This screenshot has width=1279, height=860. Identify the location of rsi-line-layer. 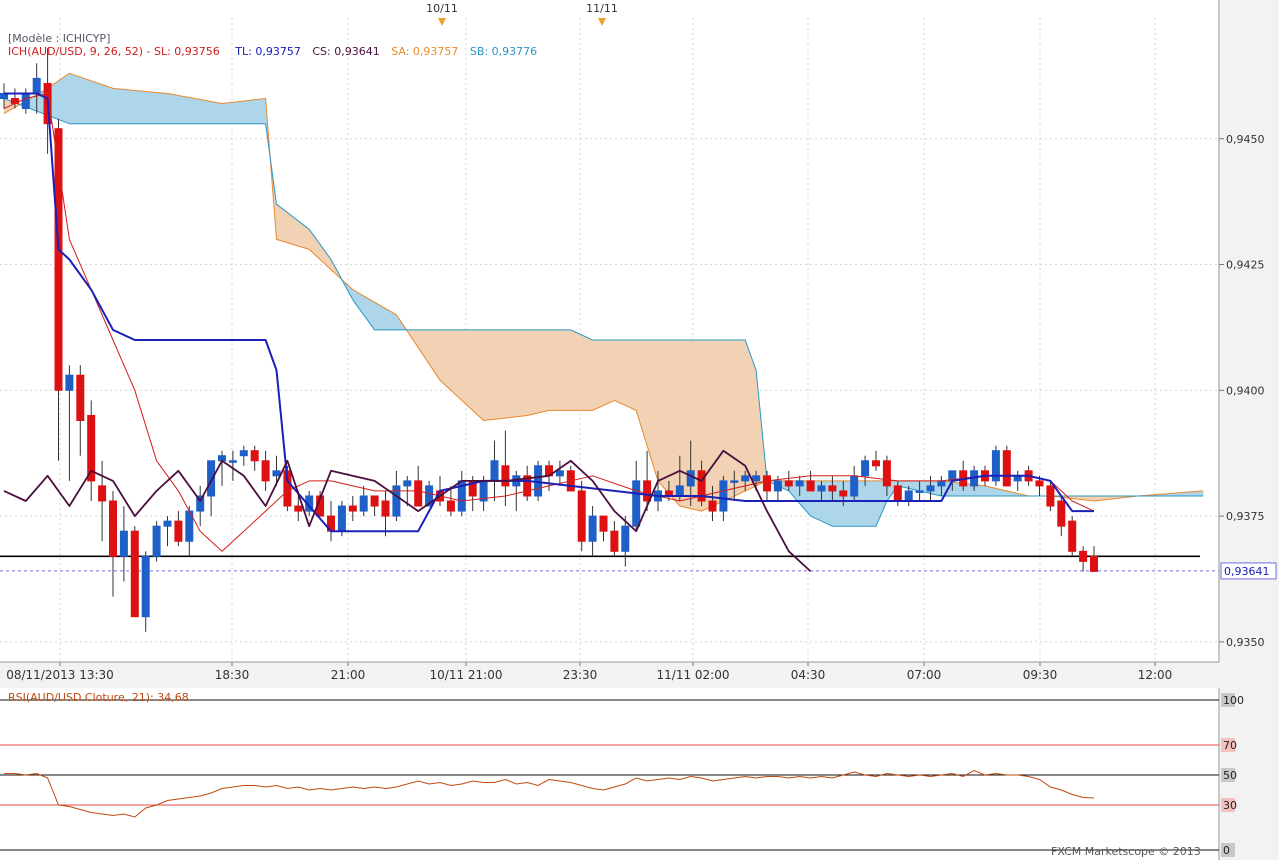
(549, 793).